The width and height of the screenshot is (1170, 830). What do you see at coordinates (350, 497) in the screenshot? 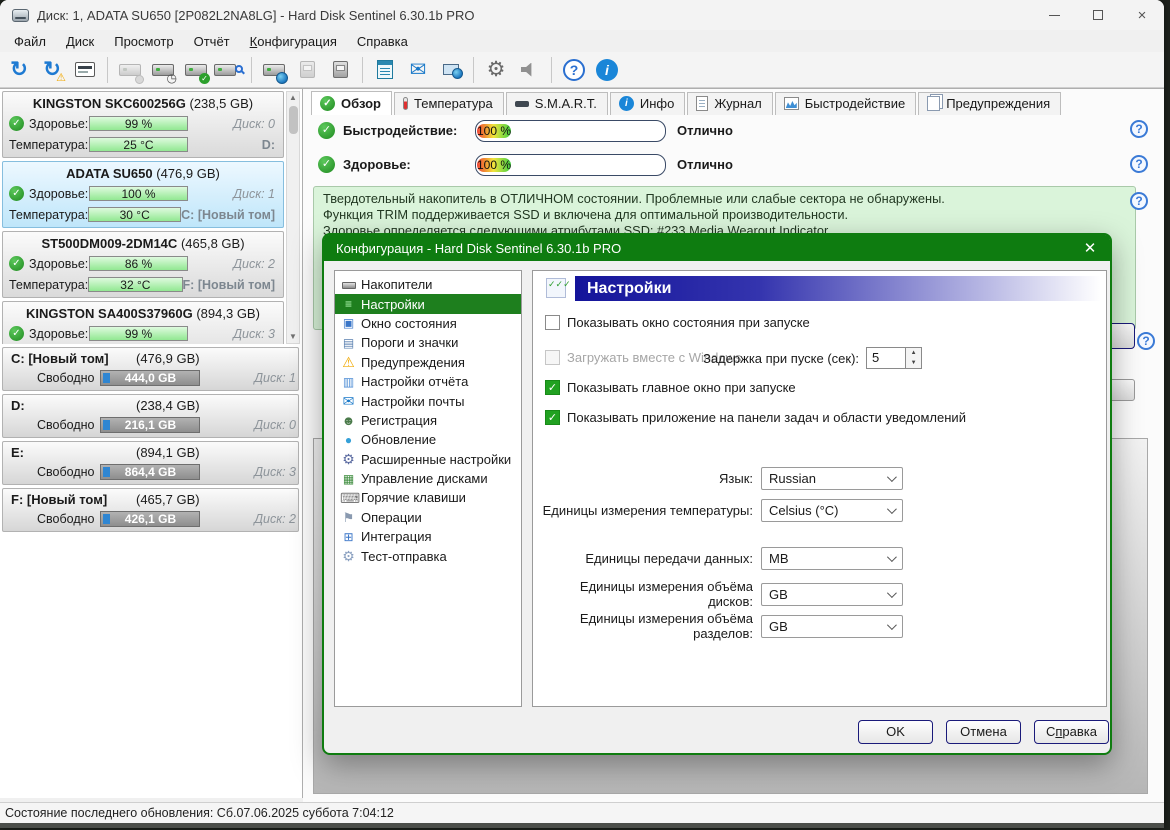
I see `keyboard-icon: ⌨` at bounding box center [350, 497].